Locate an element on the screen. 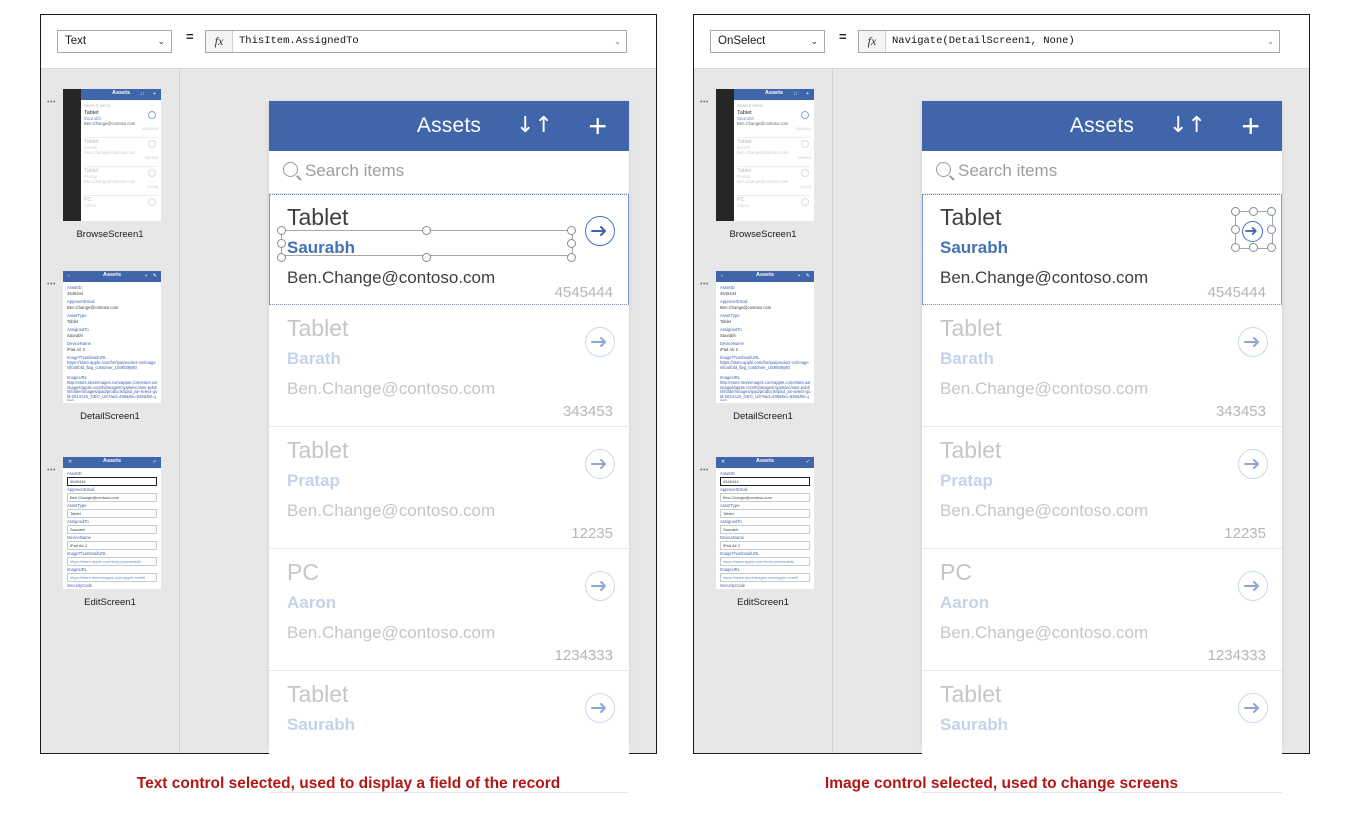 The image size is (1351, 819). equals-sign-right: = is located at coordinates (843, 36).